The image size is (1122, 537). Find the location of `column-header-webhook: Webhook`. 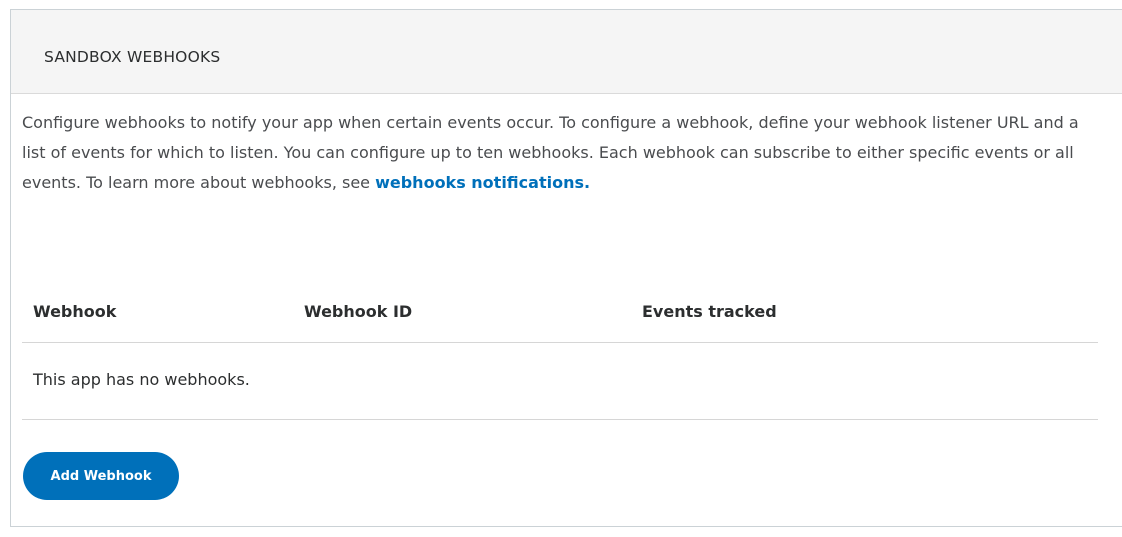

column-header-webhook: Webhook is located at coordinates (75, 311).